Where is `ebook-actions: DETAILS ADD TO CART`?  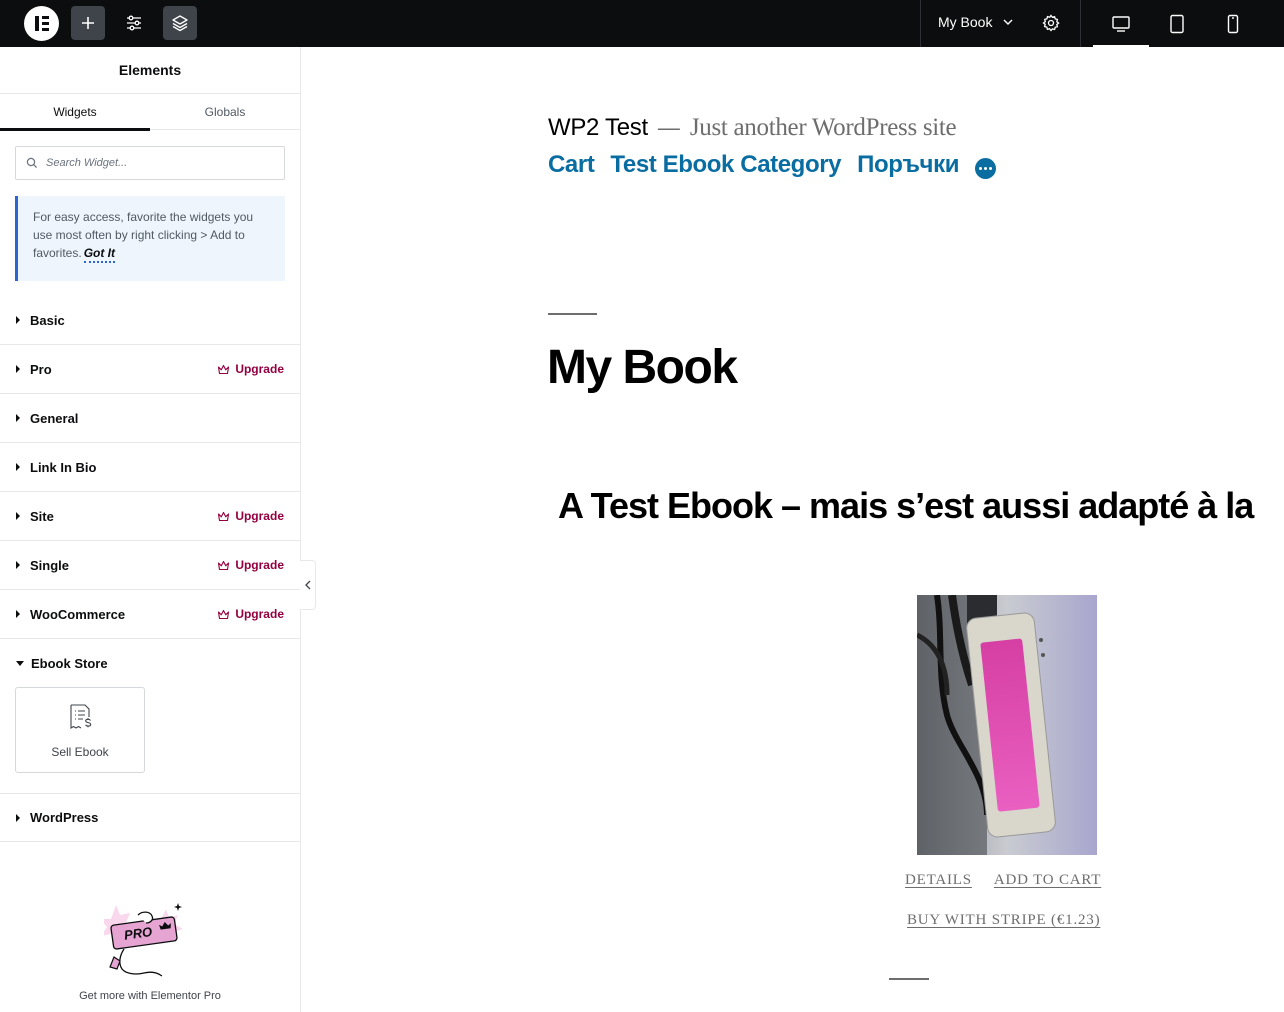
ebook-actions: DETAILS ADD TO CART is located at coordinates (1003, 880).